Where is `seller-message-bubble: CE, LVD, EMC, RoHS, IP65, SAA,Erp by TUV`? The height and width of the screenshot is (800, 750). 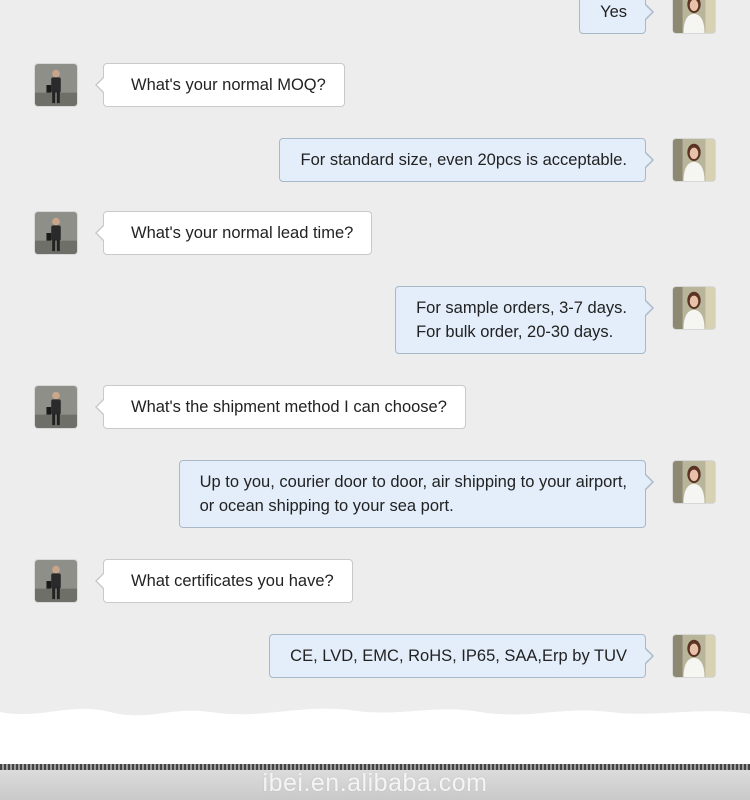
seller-message-bubble: CE, LVD, EMC, RoHS, IP65, SAA,Erp by TUV is located at coordinates (461, 656).